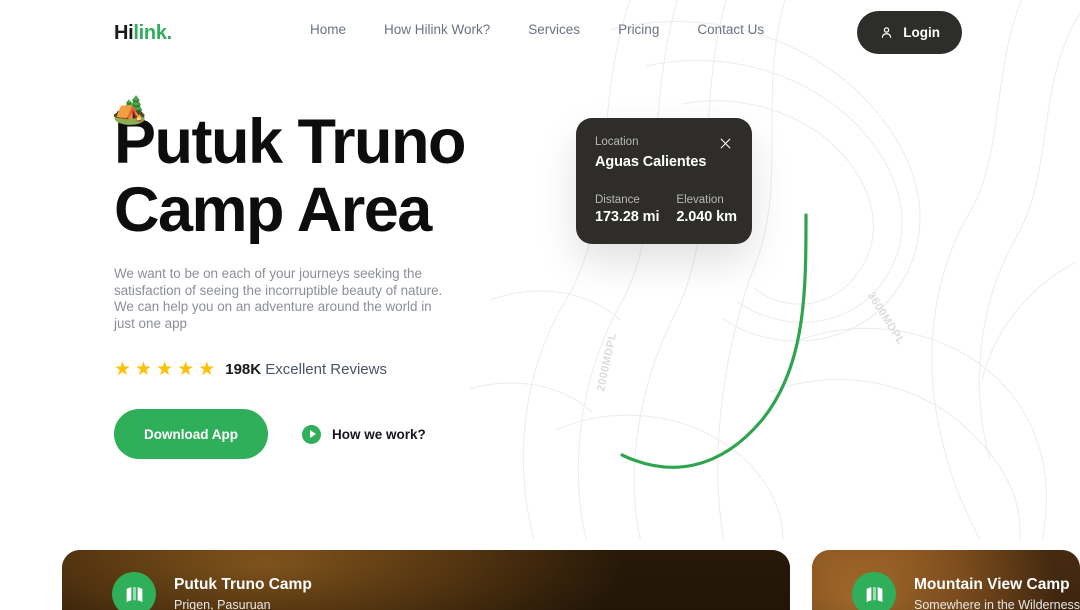 The width and height of the screenshot is (1080, 610). What do you see at coordinates (124, 33) in the screenshot?
I see `logo-primary: Hi` at bounding box center [124, 33].